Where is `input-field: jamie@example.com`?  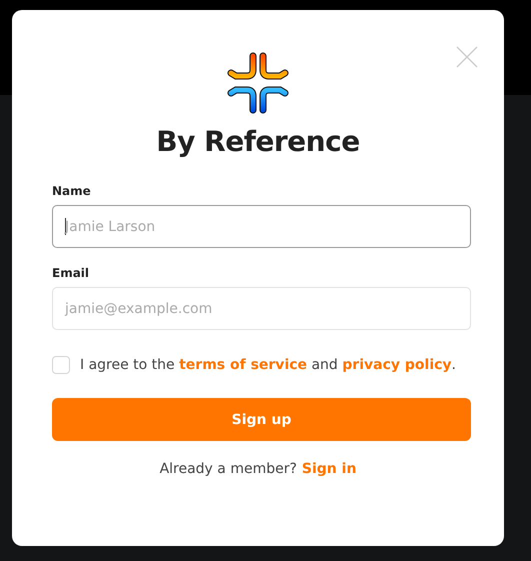
input-field: jamie@example.com is located at coordinates (261, 308).